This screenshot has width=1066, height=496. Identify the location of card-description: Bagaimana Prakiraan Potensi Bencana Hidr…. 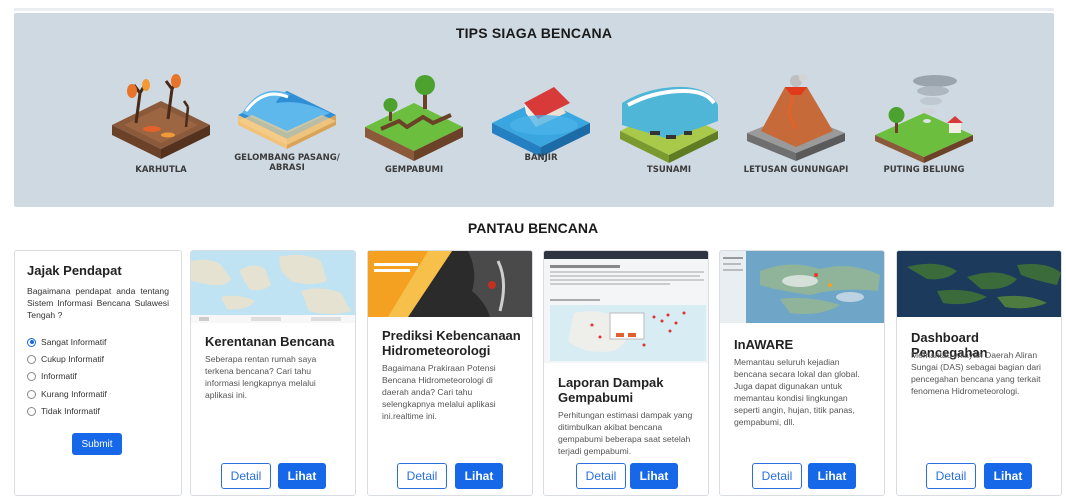
(439, 392).